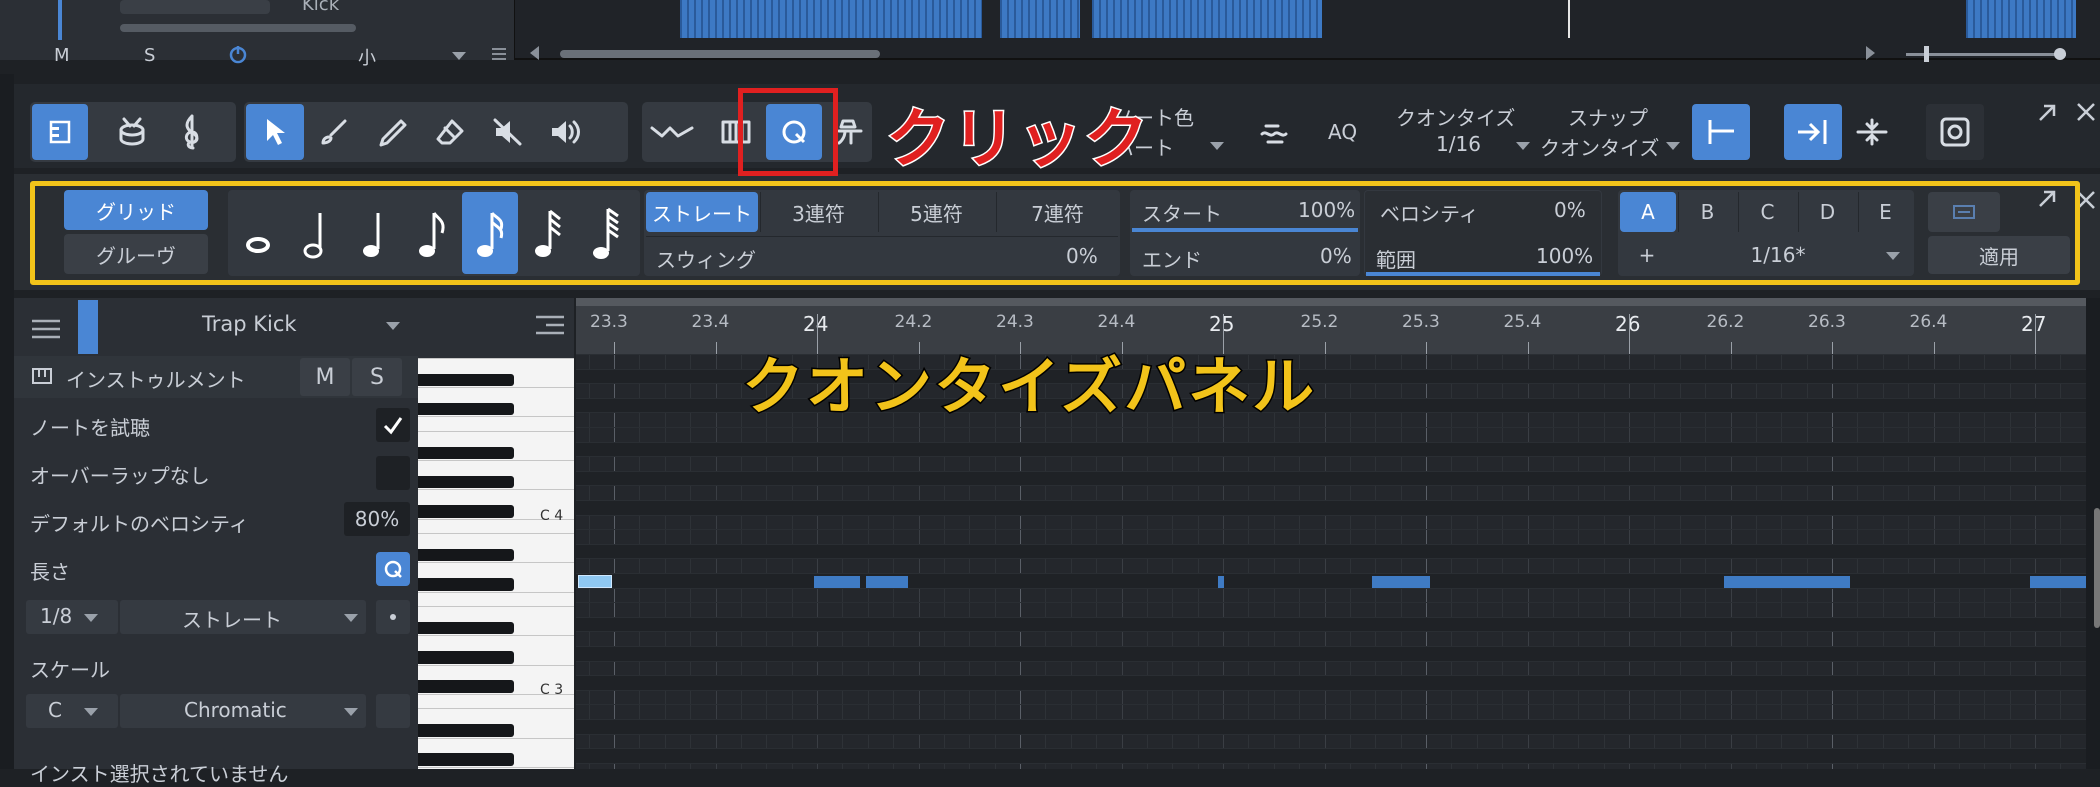  Describe the element at coordinates (393, 711) in the screenshot. I see `scale-extra-button` at that location.